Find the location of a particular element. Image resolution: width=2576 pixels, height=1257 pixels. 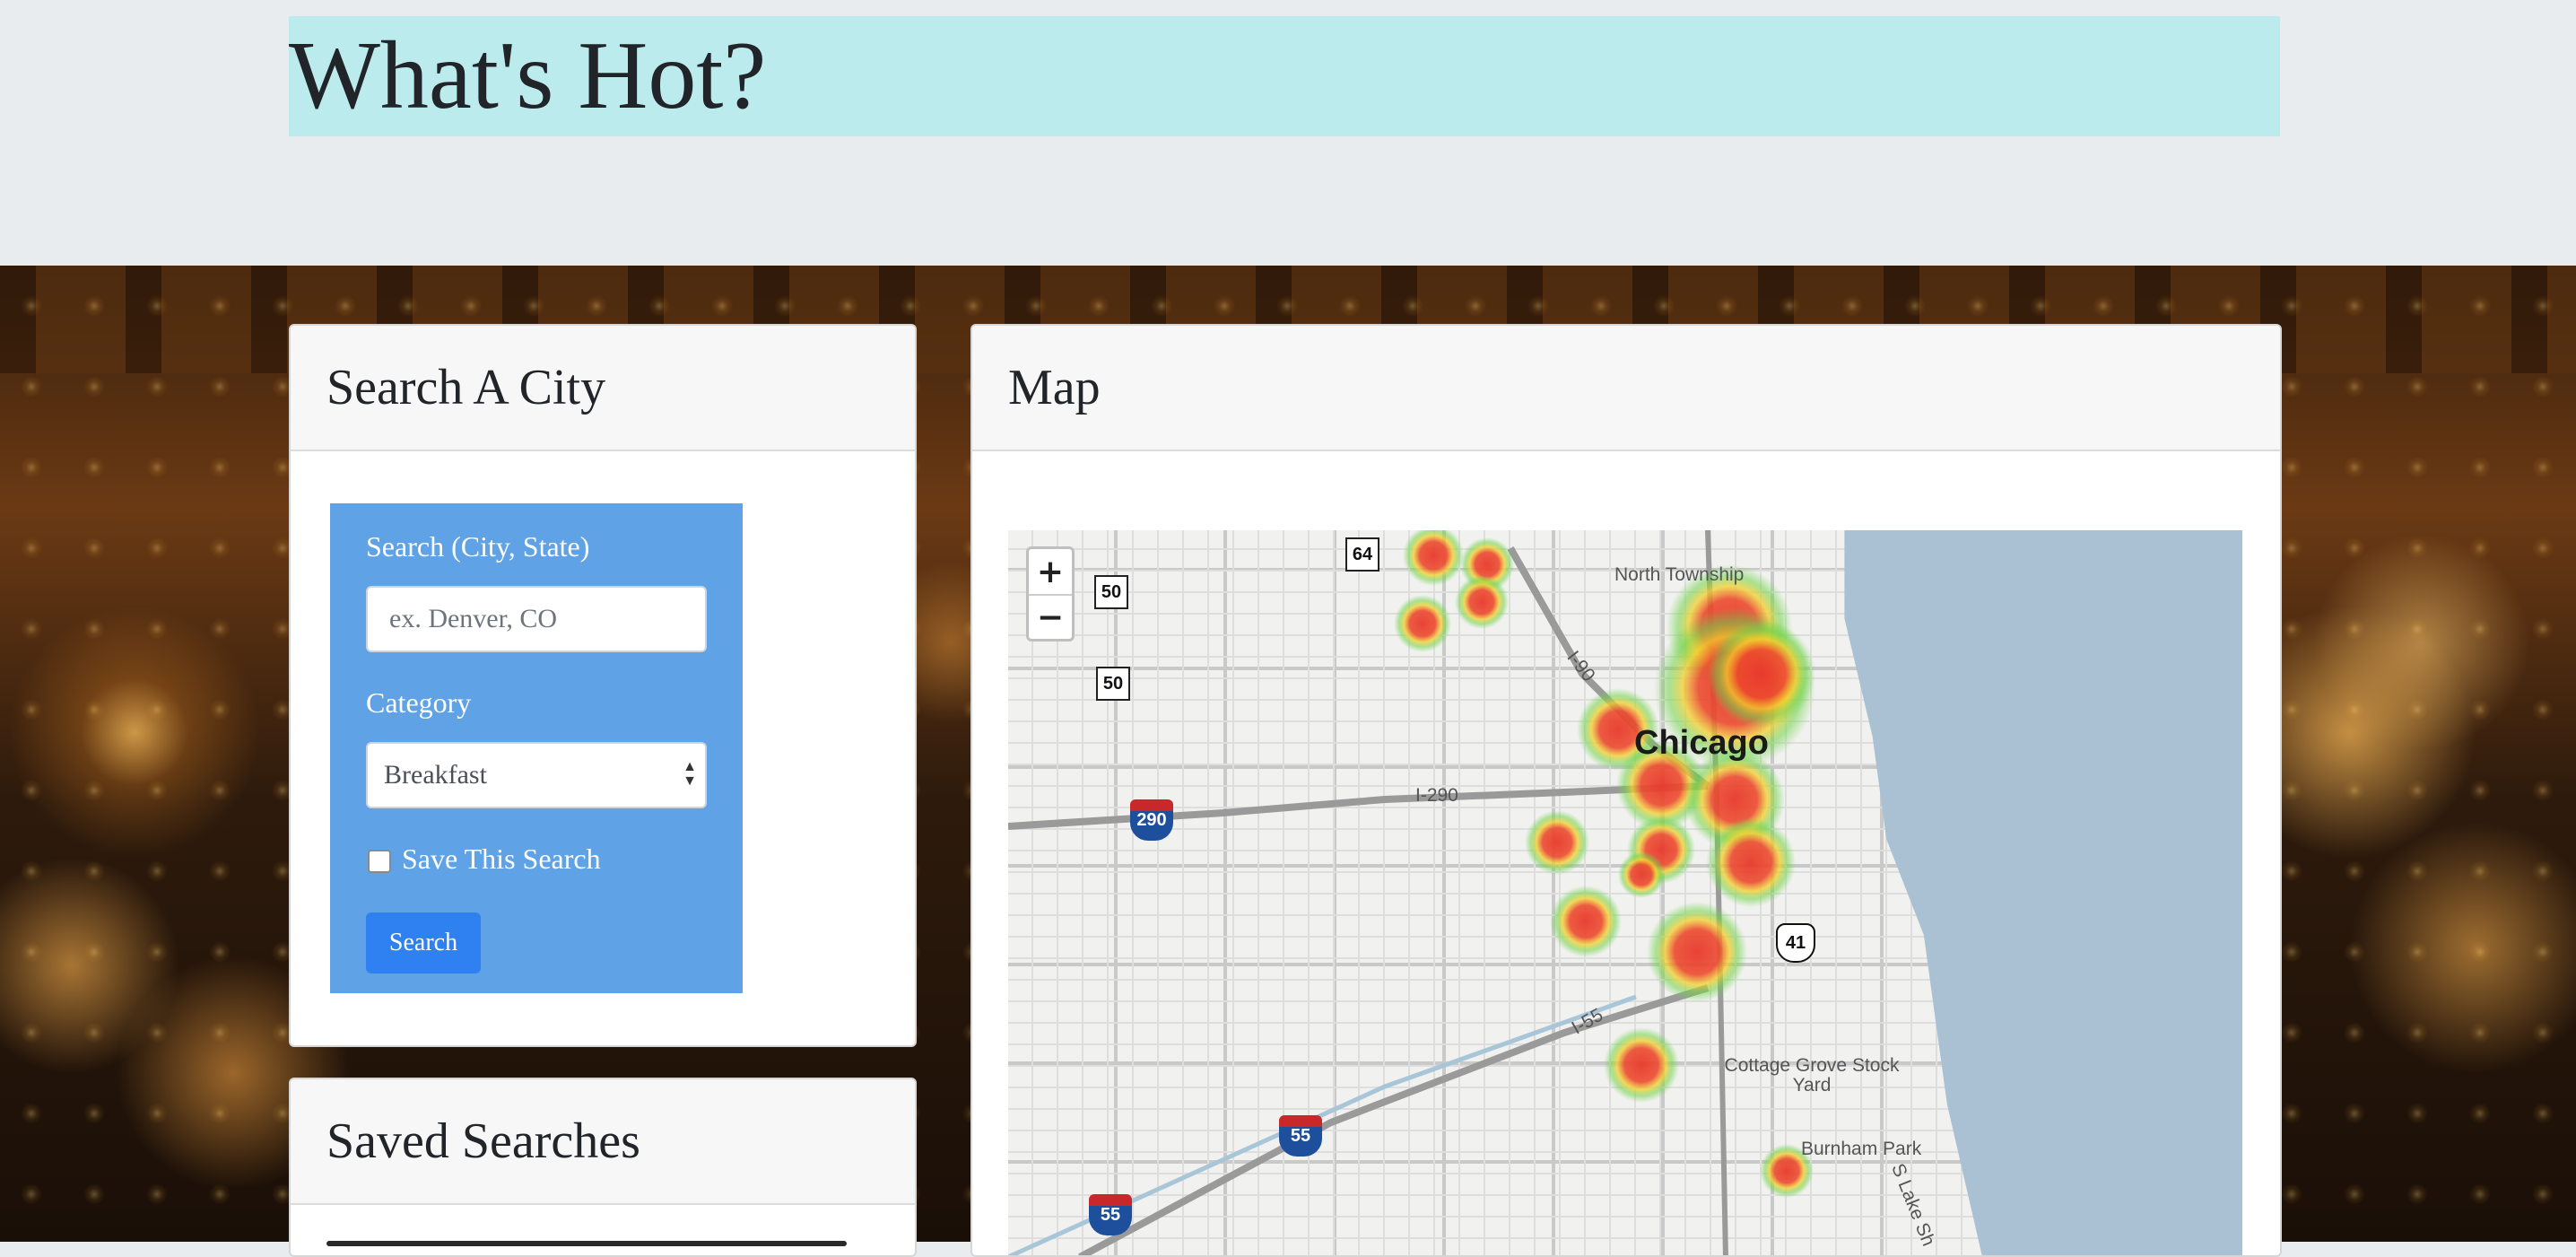

select-arrows-icon: ▲ ▼ is located at coordinates (690, 774).